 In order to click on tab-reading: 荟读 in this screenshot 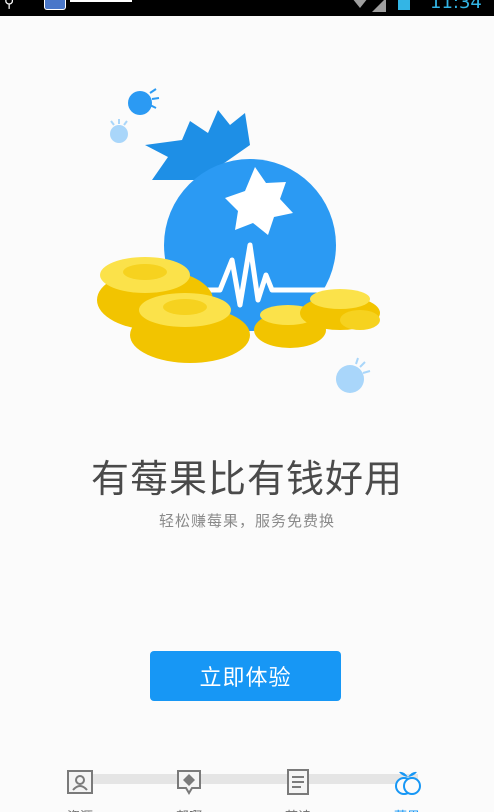, I will do `click(298, 789)`.